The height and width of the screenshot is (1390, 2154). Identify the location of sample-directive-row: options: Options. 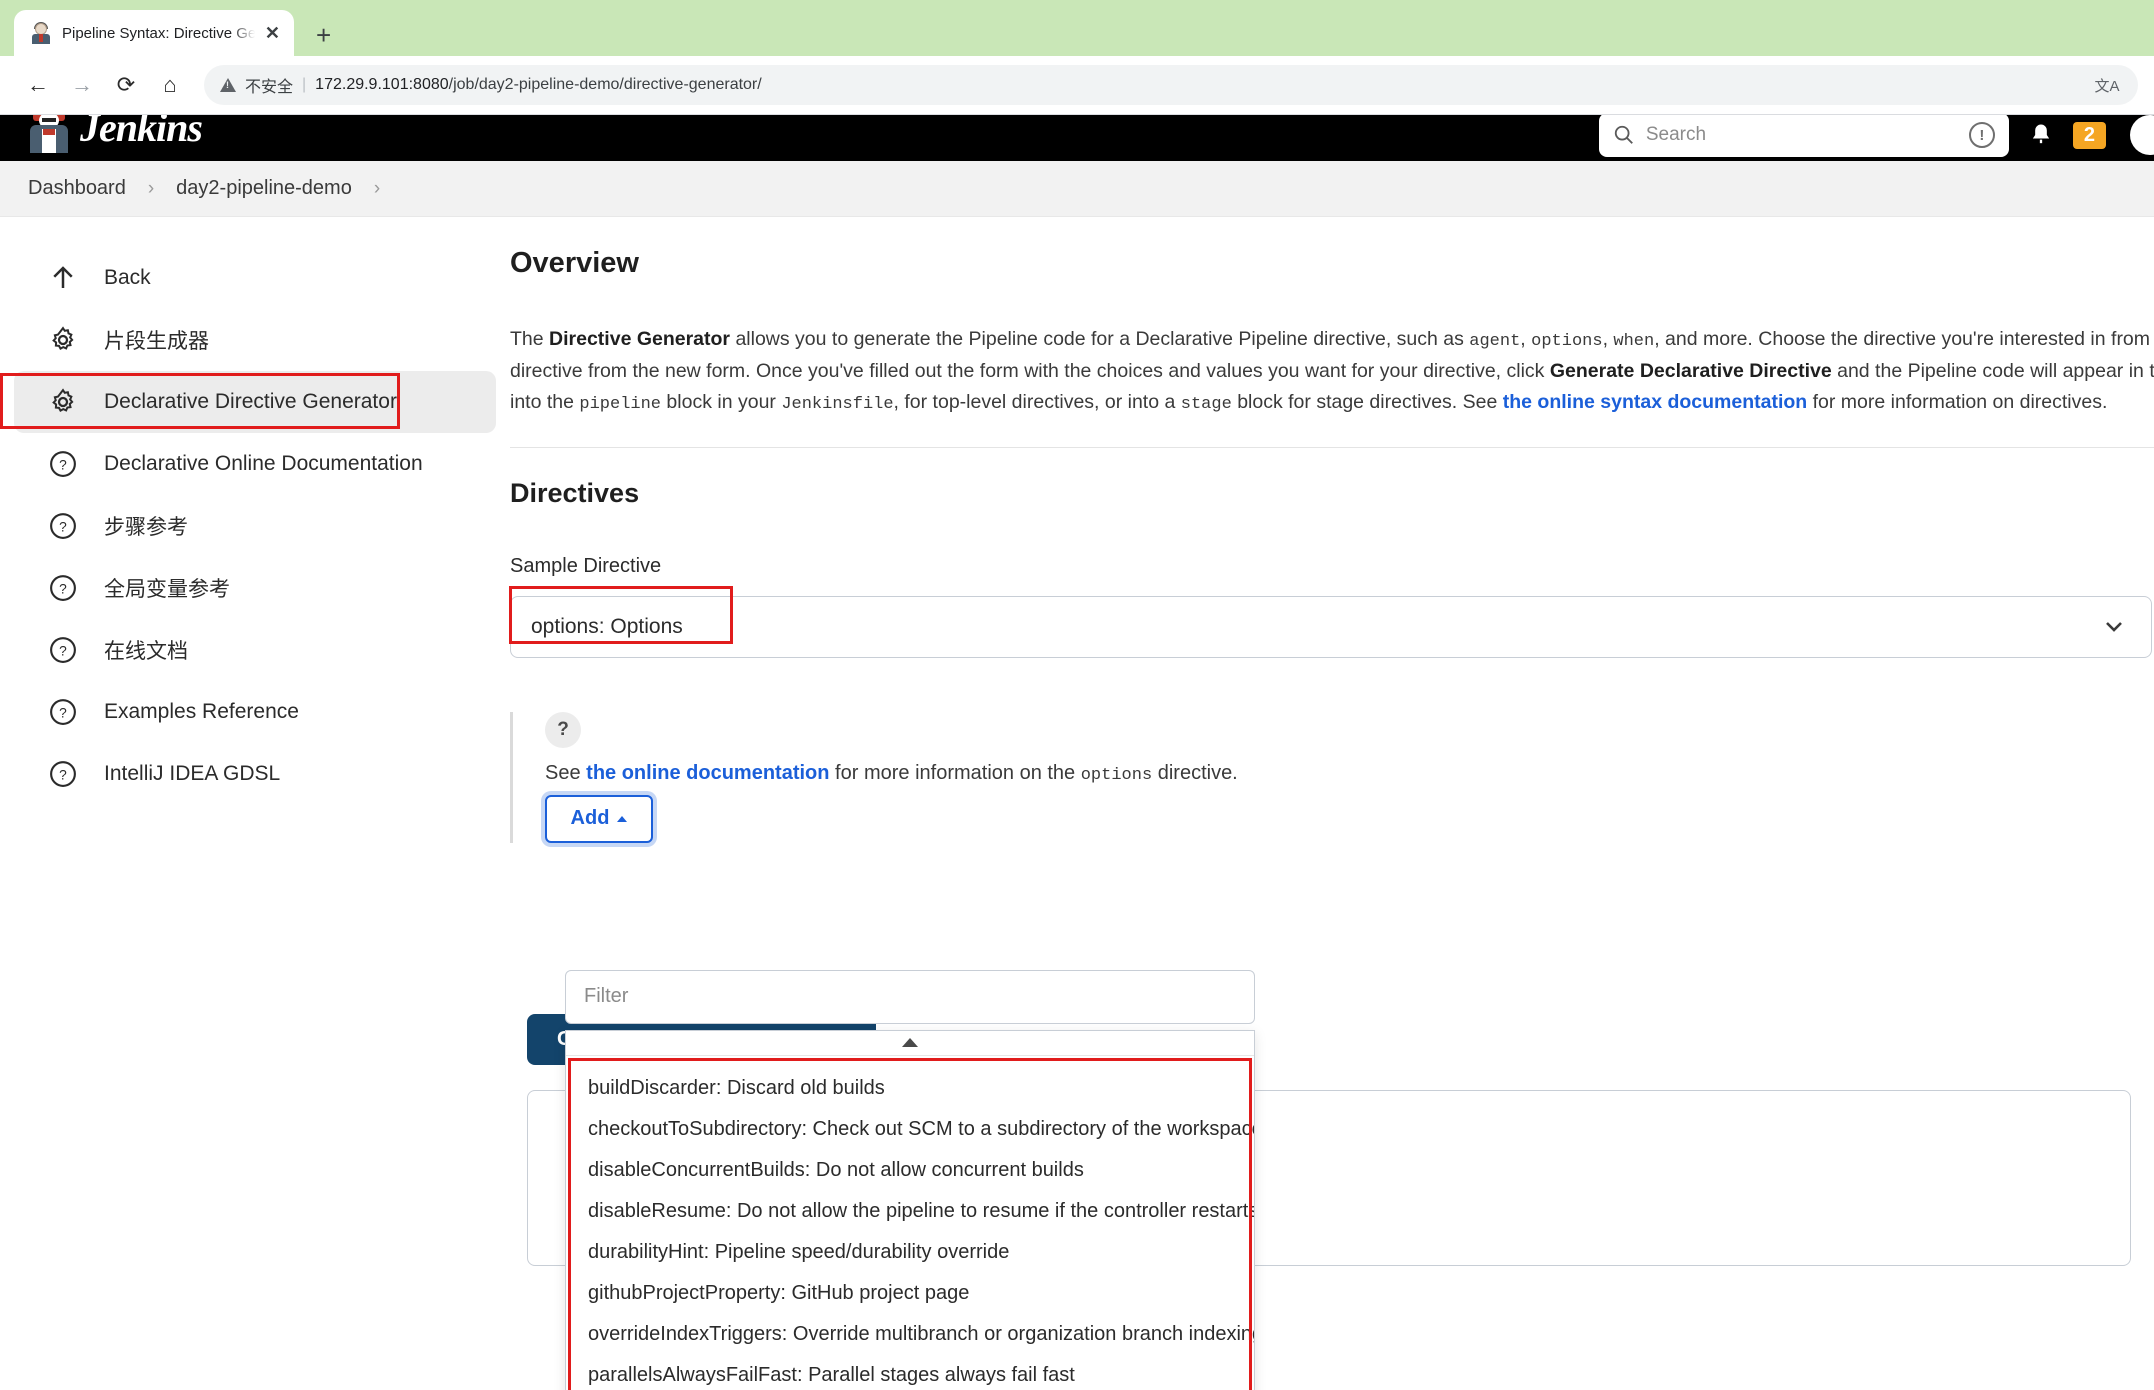
(1331, 621).